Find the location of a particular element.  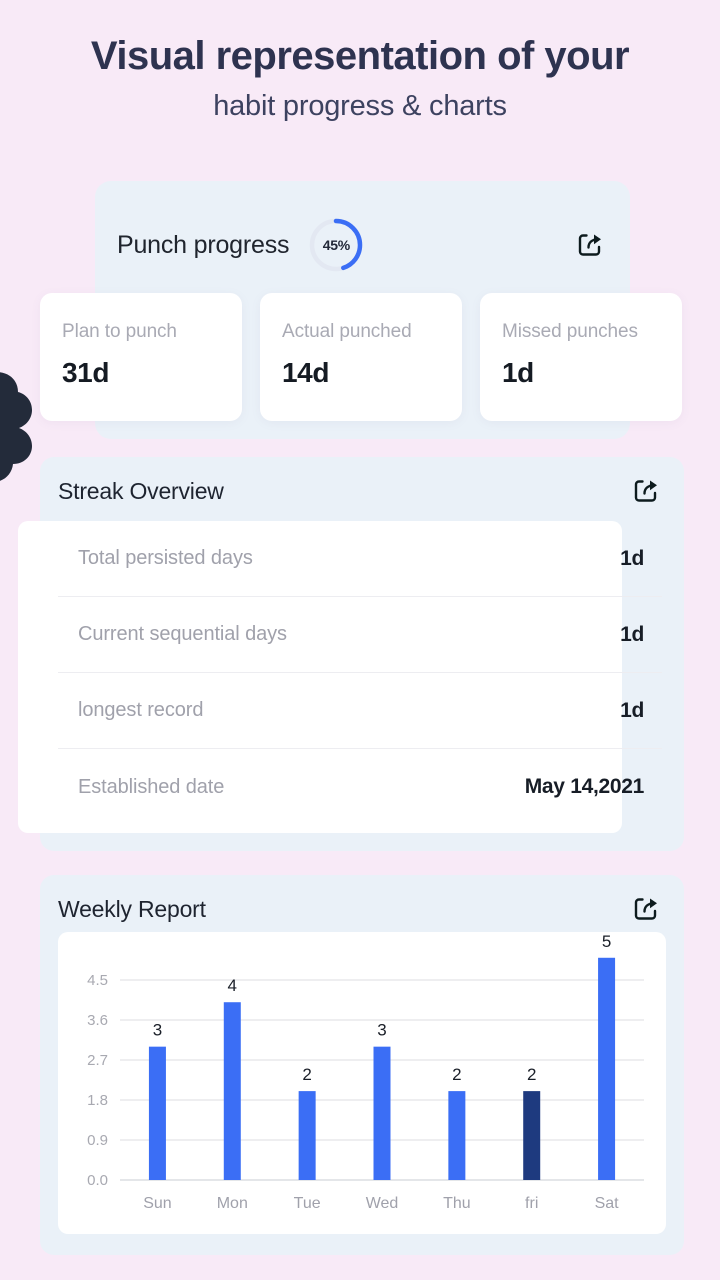

punch-progress-percent: 45% is located at coordinates (336, 245).